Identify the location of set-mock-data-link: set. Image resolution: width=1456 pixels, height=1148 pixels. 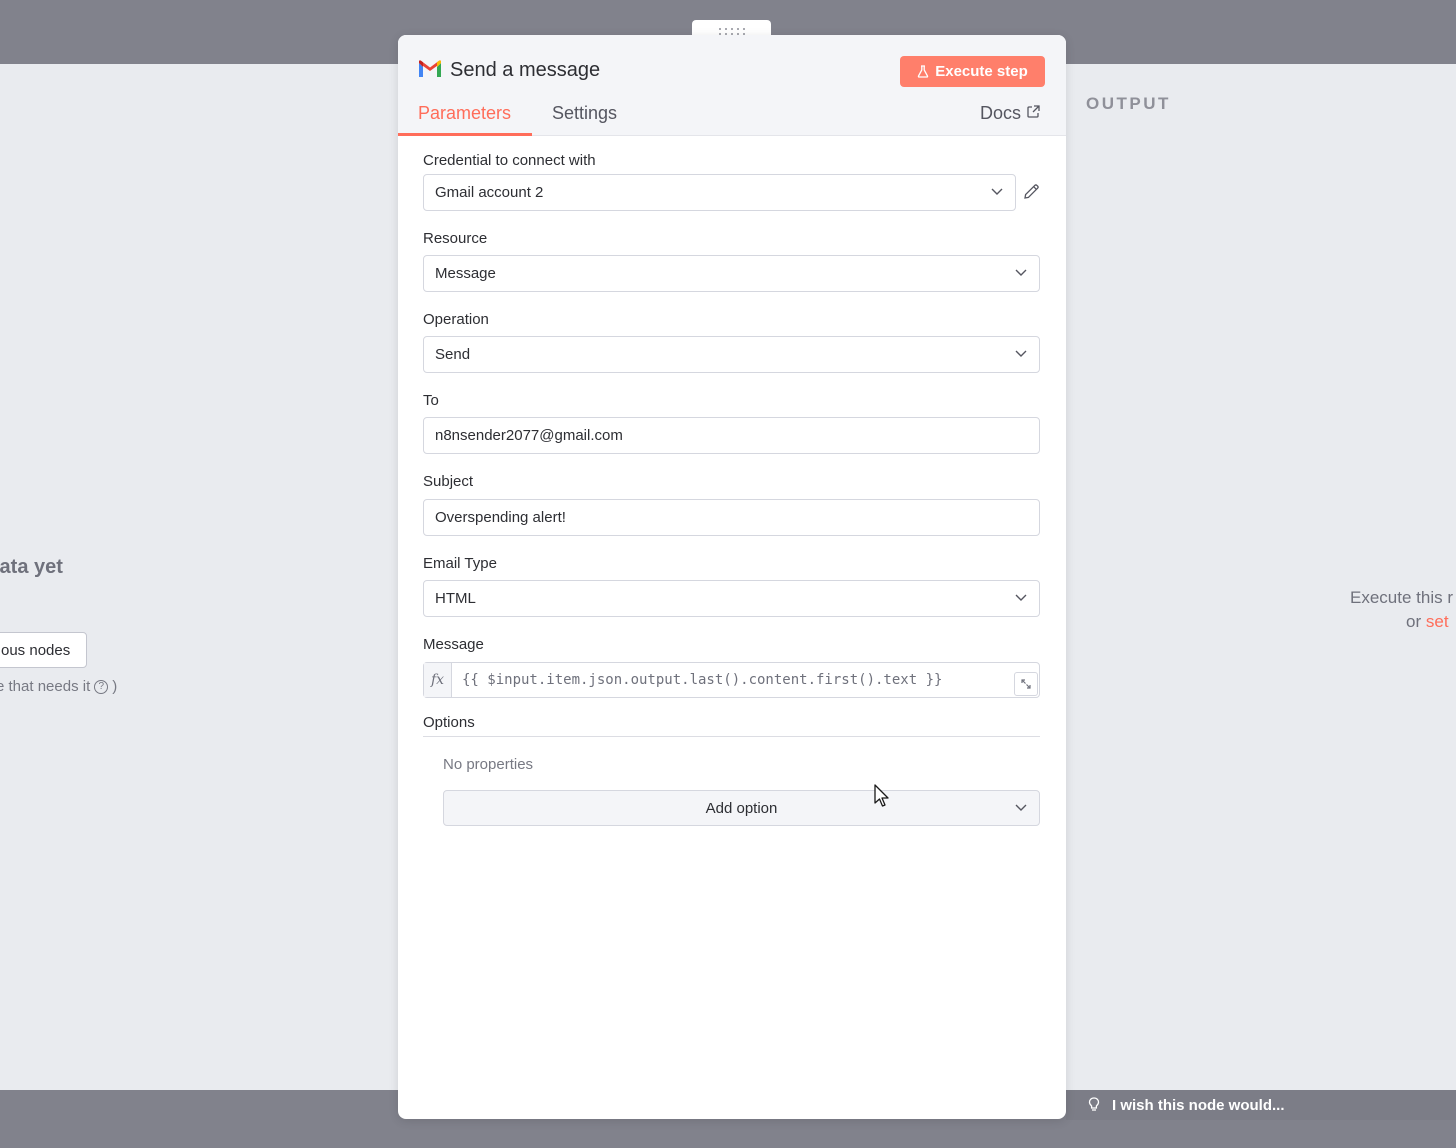
(1437, 621).